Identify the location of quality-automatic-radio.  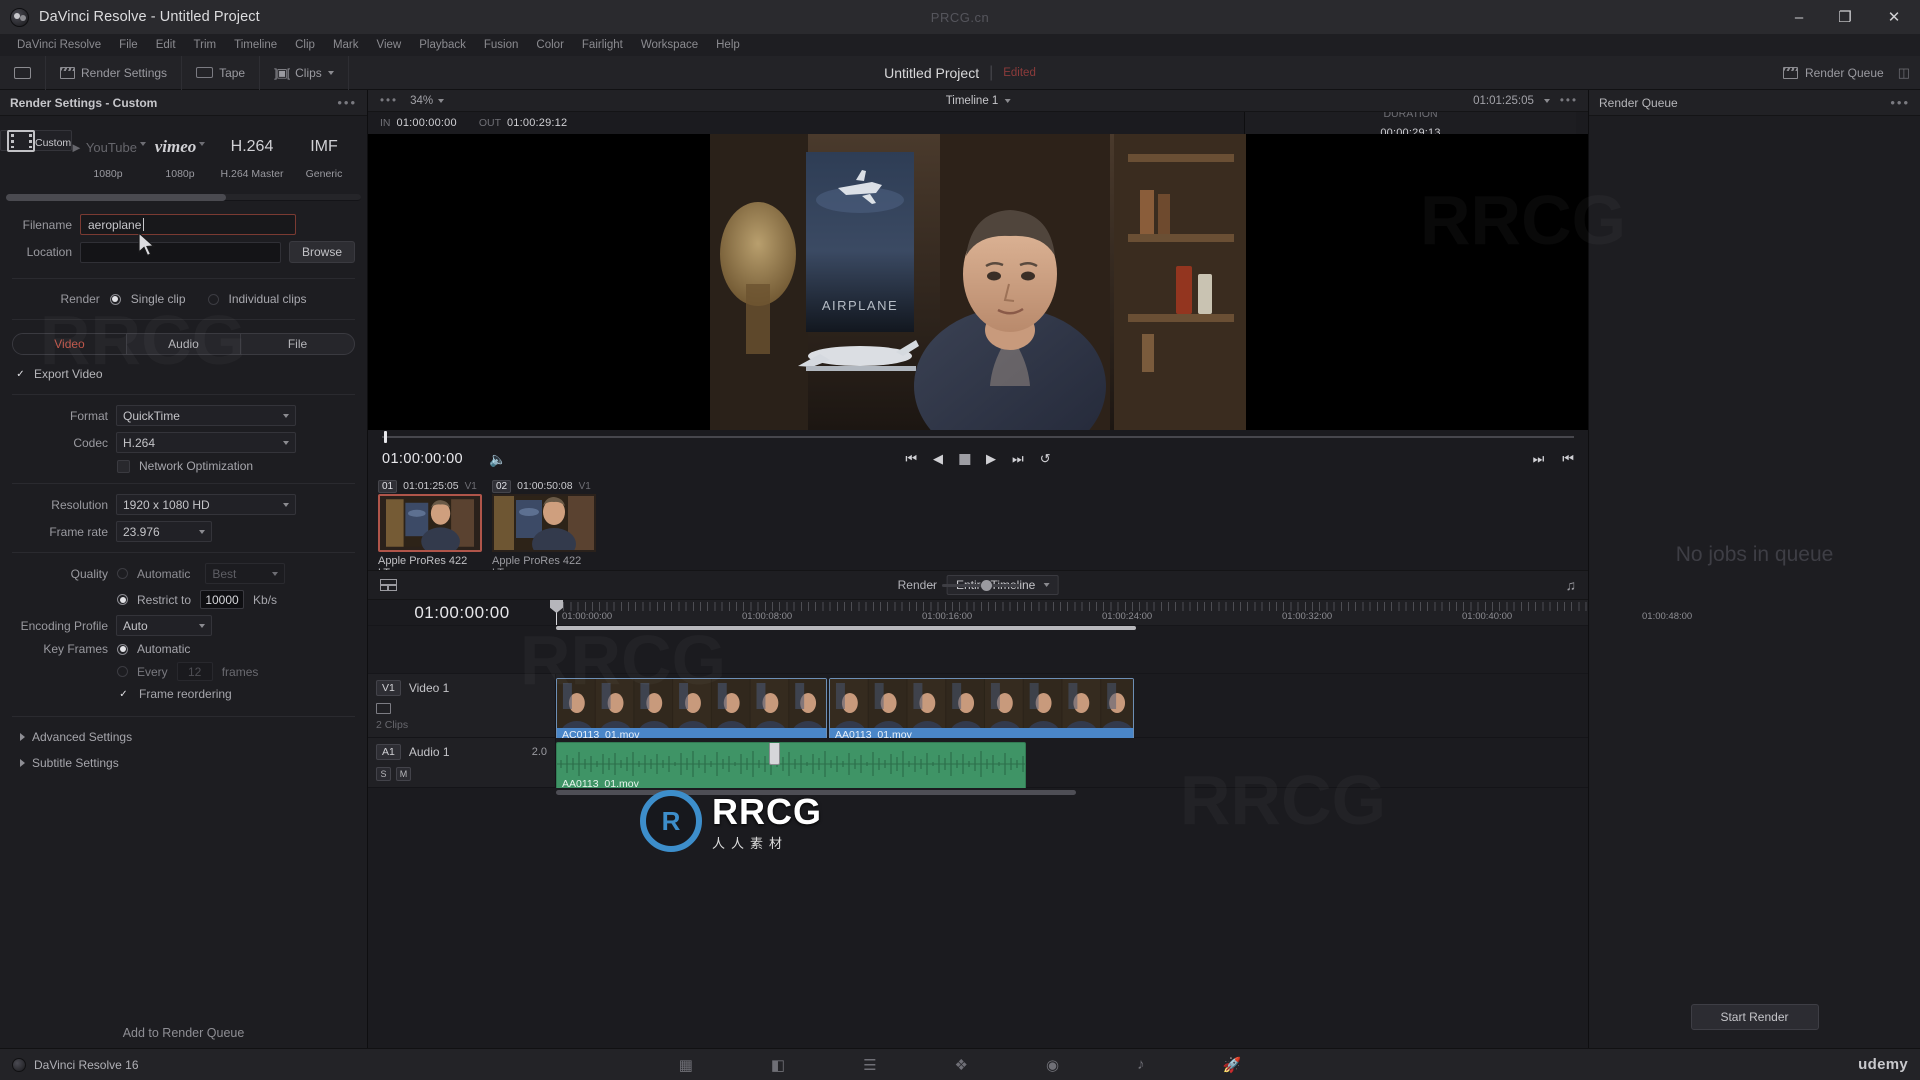
(122, 573).